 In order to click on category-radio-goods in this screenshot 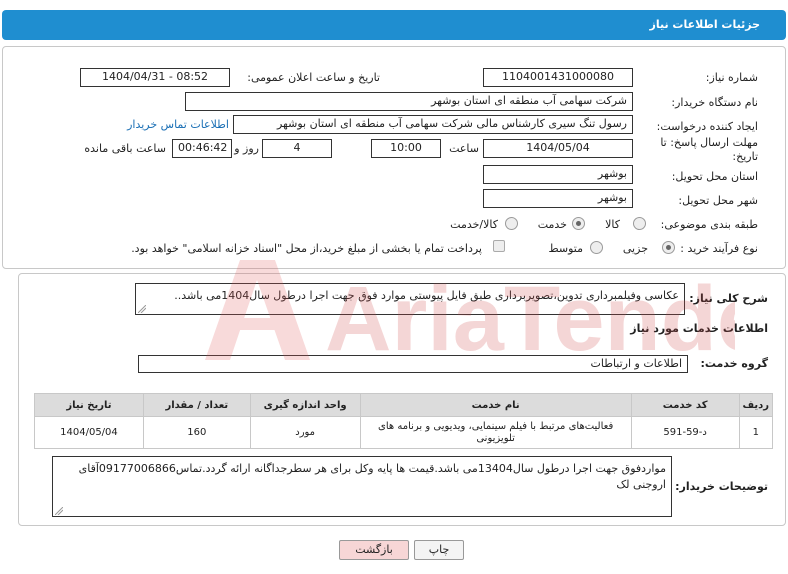, I will do `click(639, 223)`.